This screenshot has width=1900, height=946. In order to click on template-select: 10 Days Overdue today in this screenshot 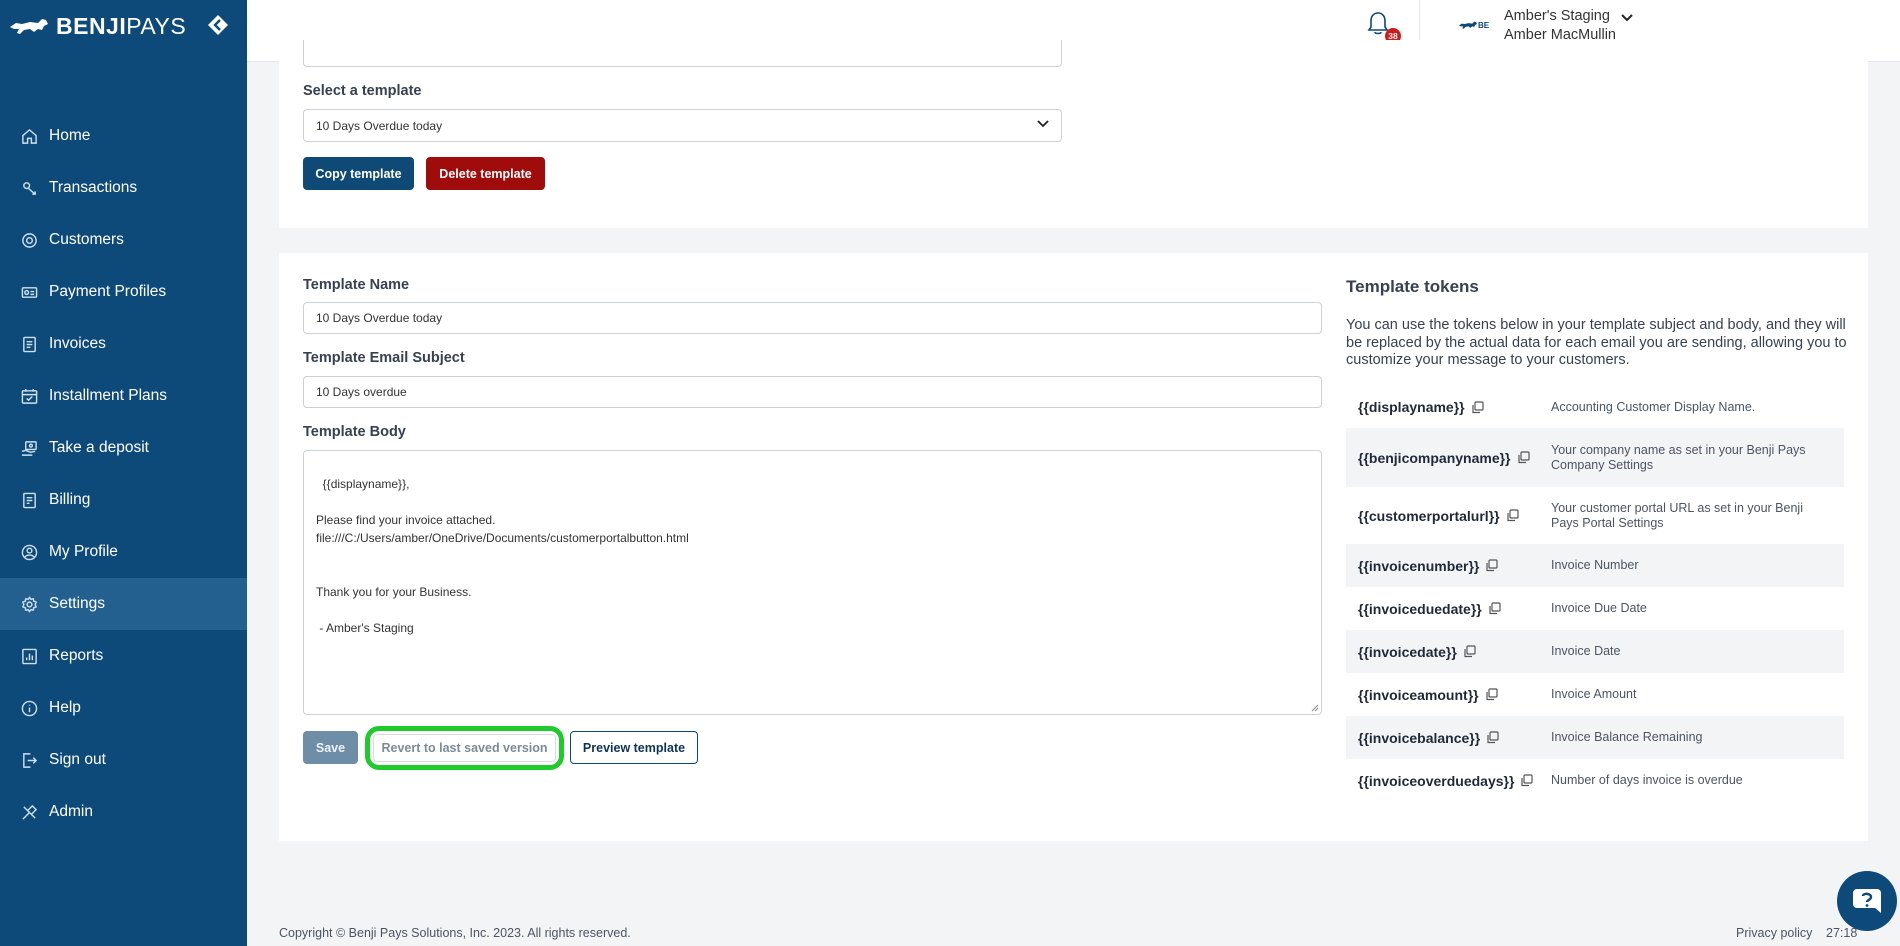, I will do `click(682, 125)`.